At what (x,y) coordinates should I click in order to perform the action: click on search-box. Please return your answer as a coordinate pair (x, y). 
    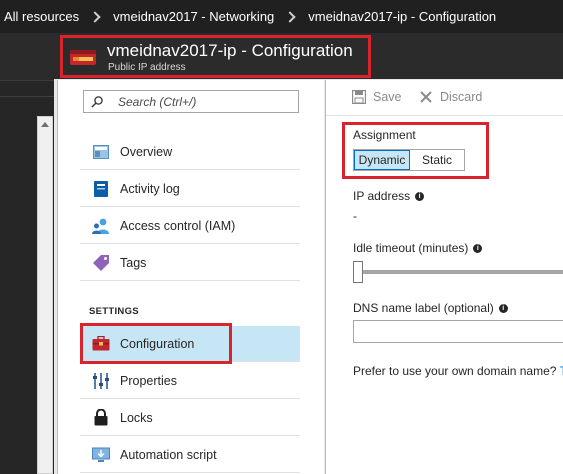
    Looking at the image, I should click on (191, 101).